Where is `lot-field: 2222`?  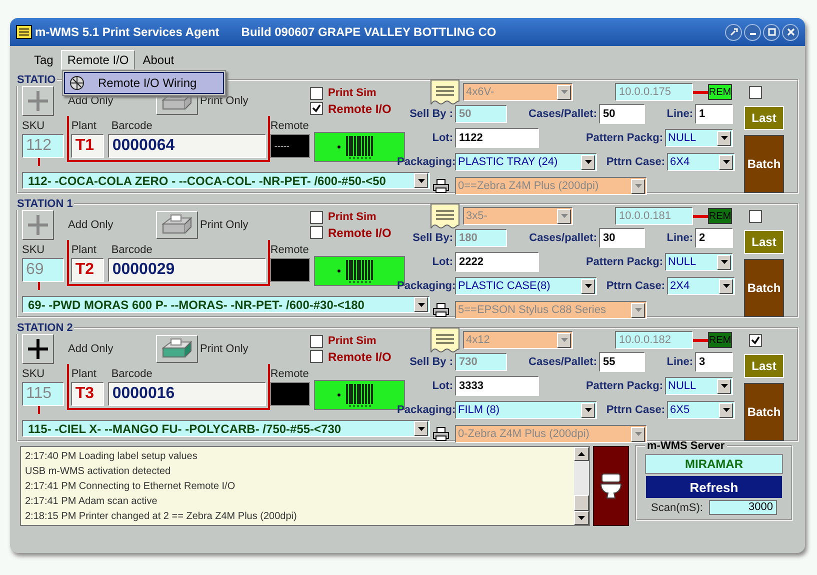
lot-field: 2222 is located at coordinates (497, 262).